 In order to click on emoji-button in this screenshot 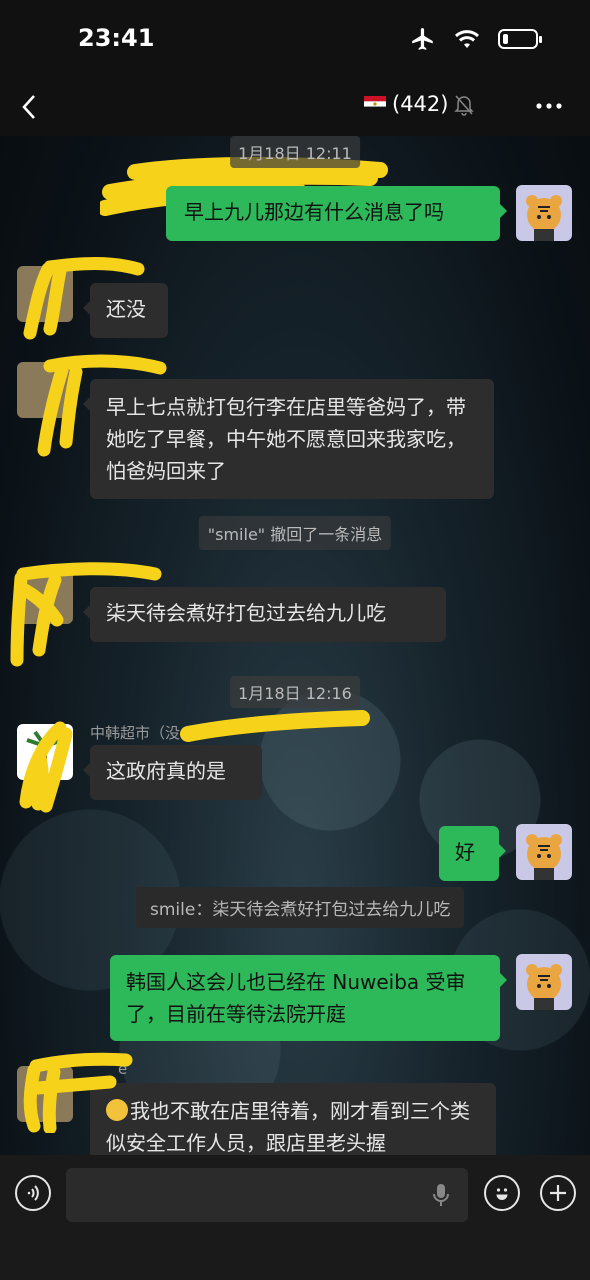, I will do `click(502, 1193)`.